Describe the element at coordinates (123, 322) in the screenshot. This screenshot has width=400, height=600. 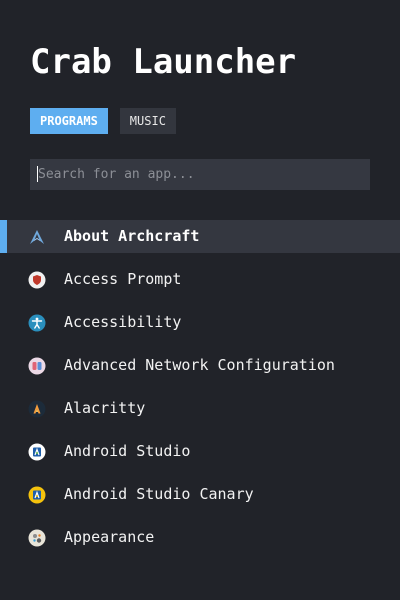
I see `app-item-label: Accessibility` at that location.